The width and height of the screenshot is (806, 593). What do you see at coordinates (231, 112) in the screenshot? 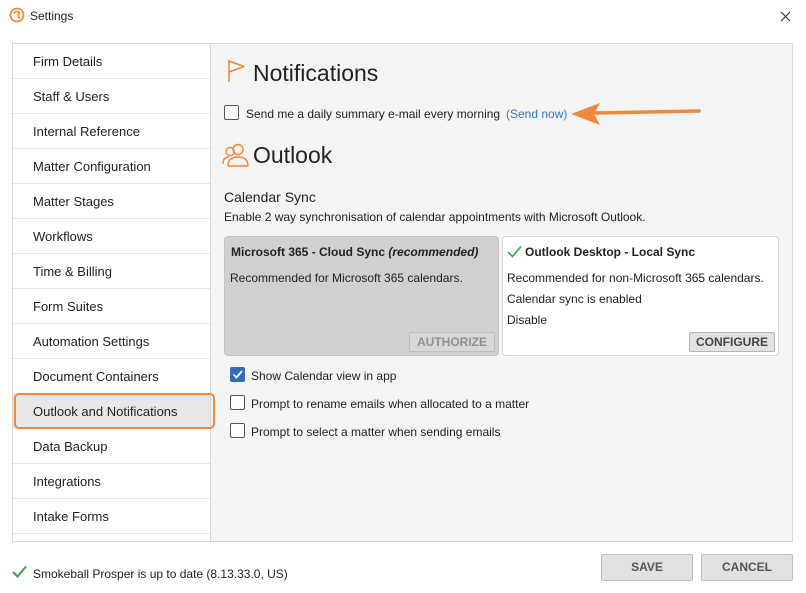
I see `daily-summary-checkbox` at bounding box center [231, 112].